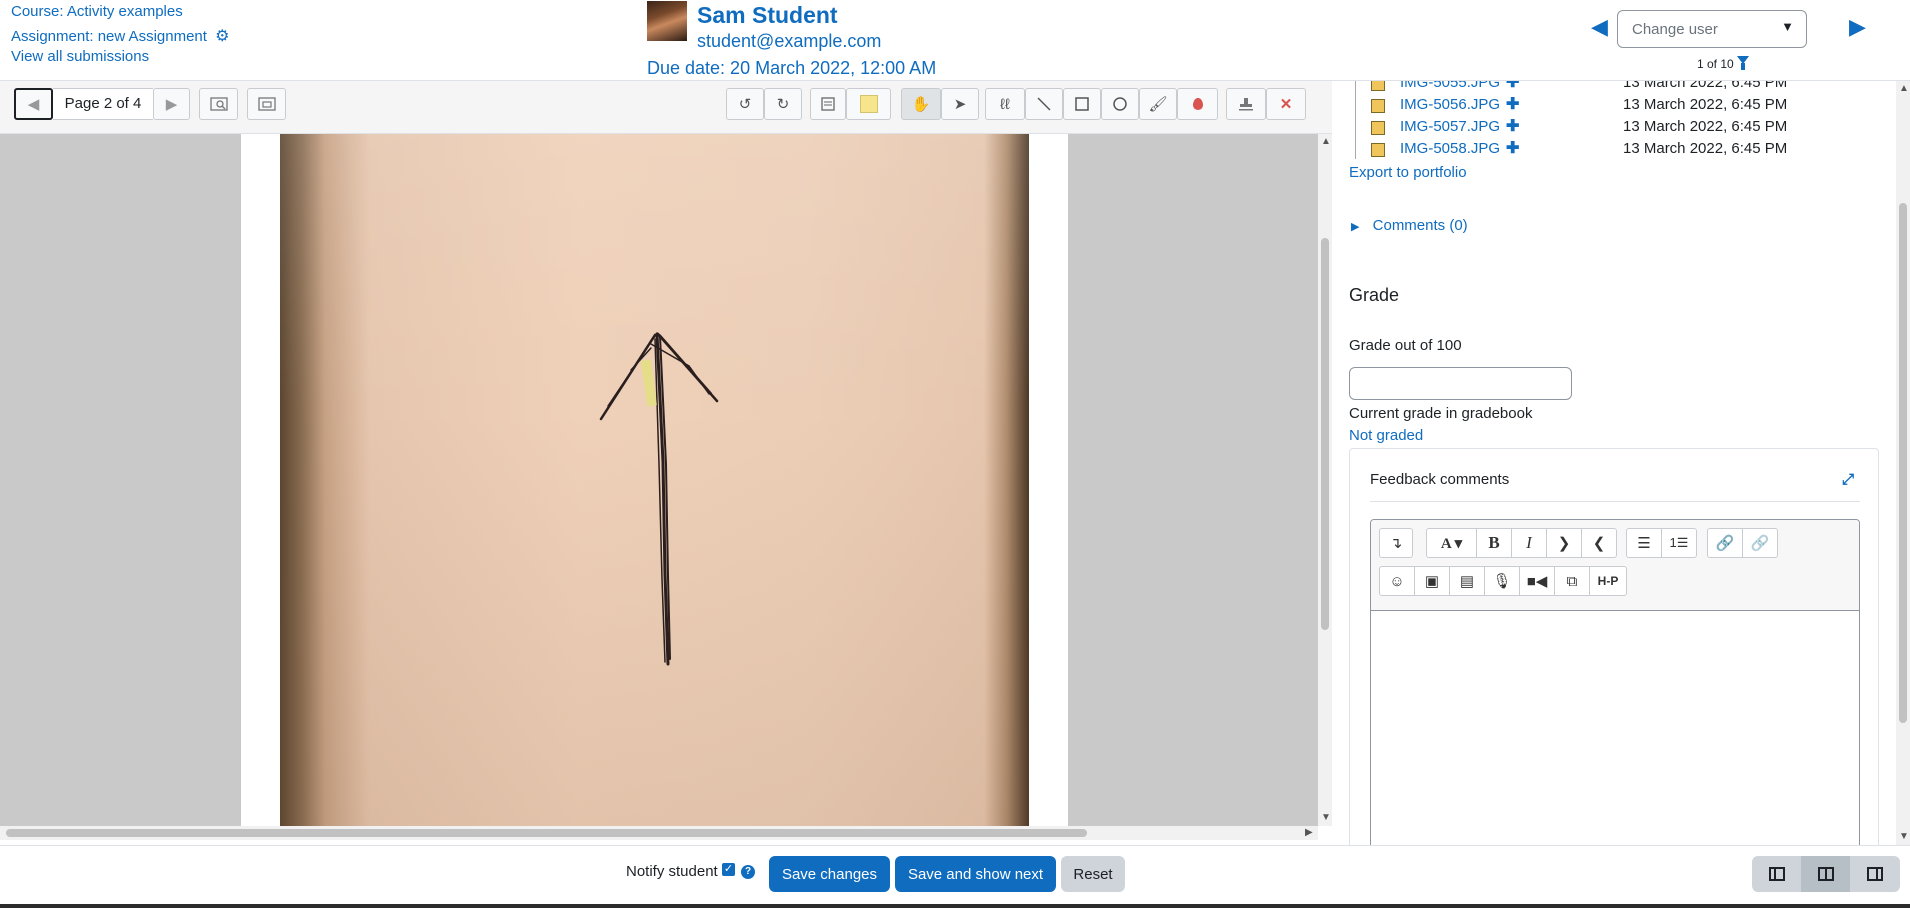 The image size is (1910, 908). I want to click on page-selector: Page 2 of 4, so click(103, 104).